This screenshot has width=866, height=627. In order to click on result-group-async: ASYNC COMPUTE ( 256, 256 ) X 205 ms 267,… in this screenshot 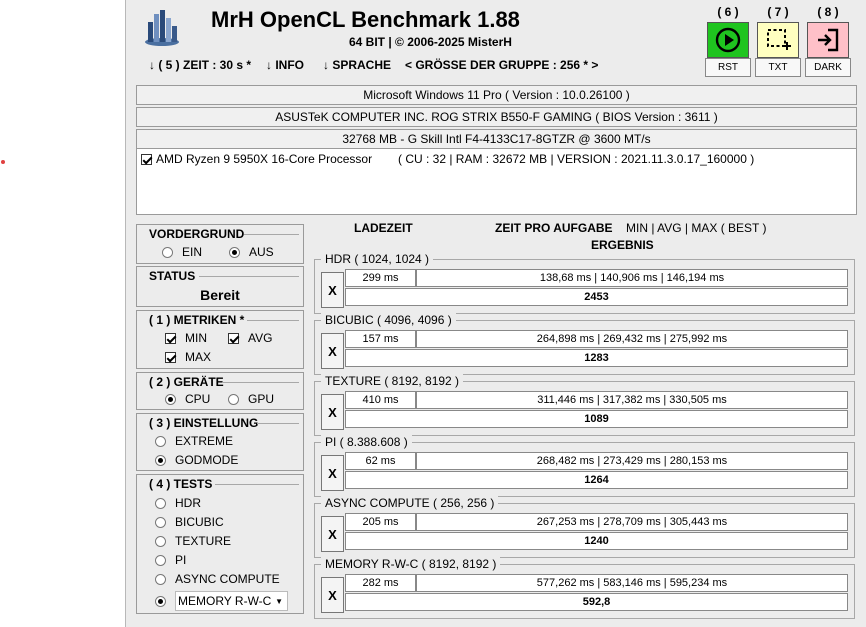, I will do `click(584, 527)`.